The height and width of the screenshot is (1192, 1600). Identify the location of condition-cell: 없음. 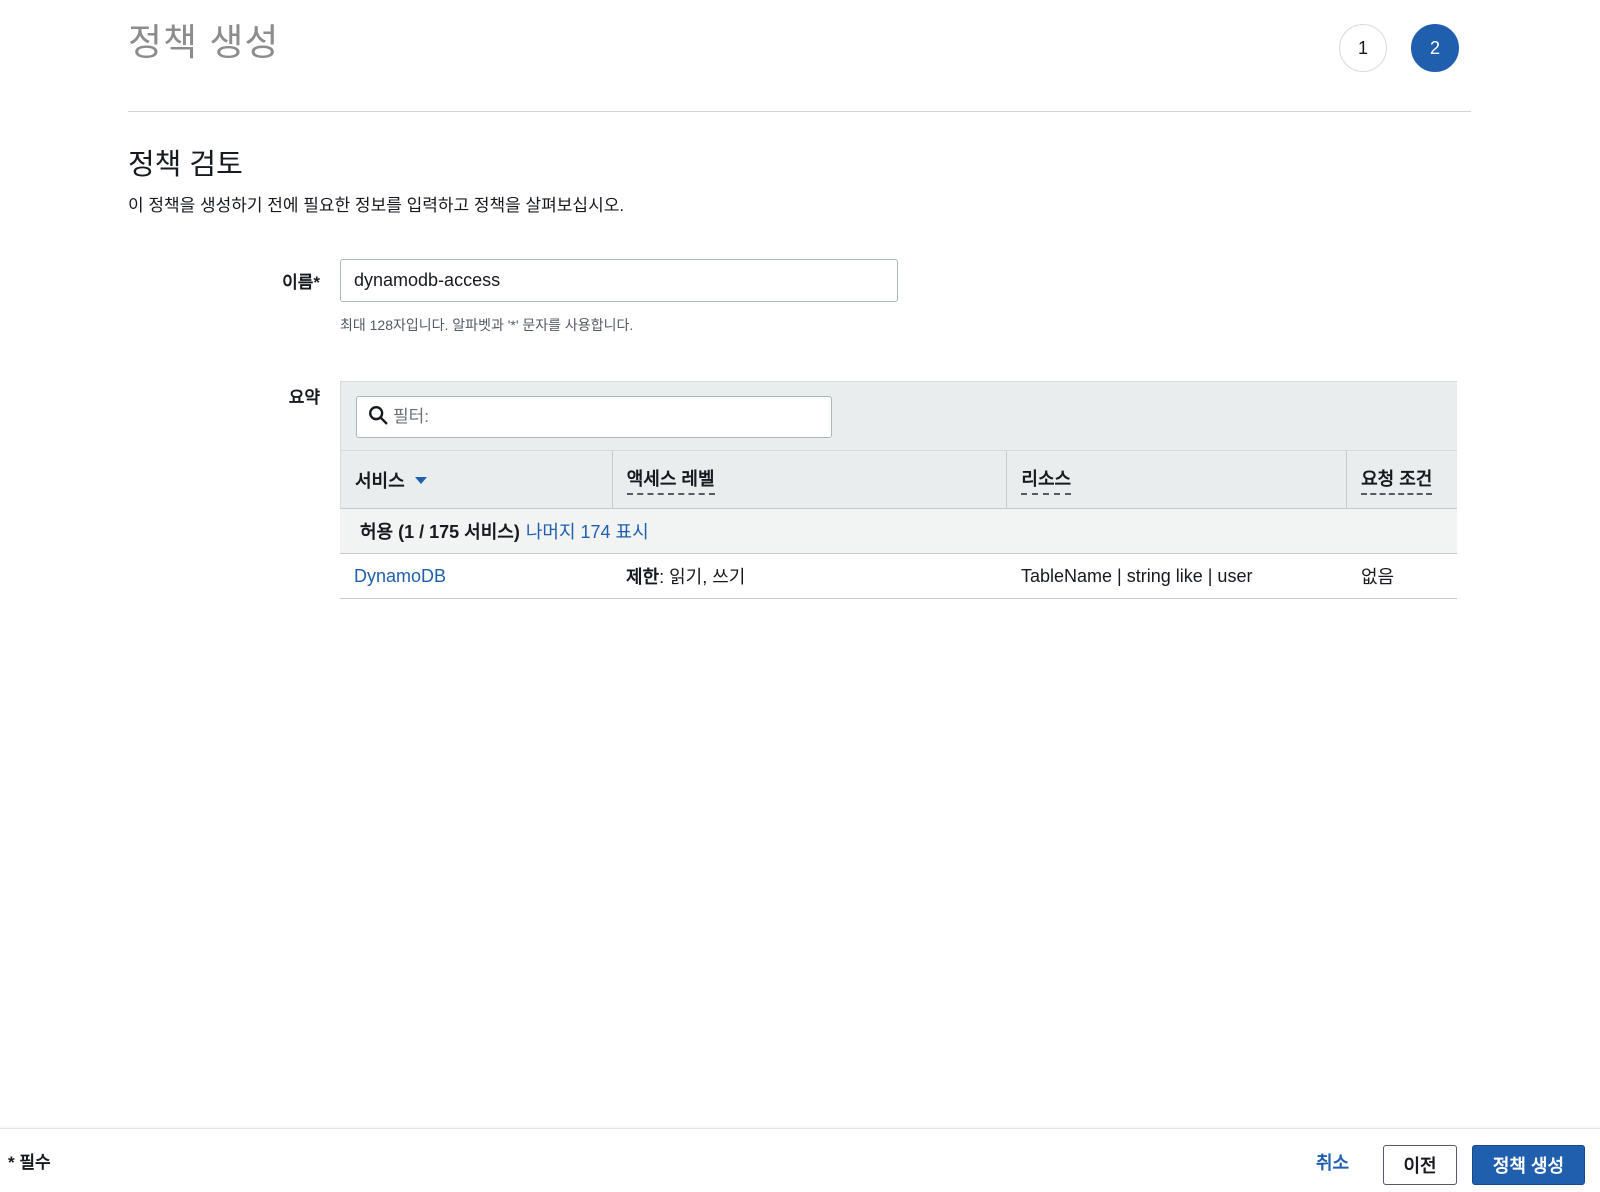
(1378, 577).